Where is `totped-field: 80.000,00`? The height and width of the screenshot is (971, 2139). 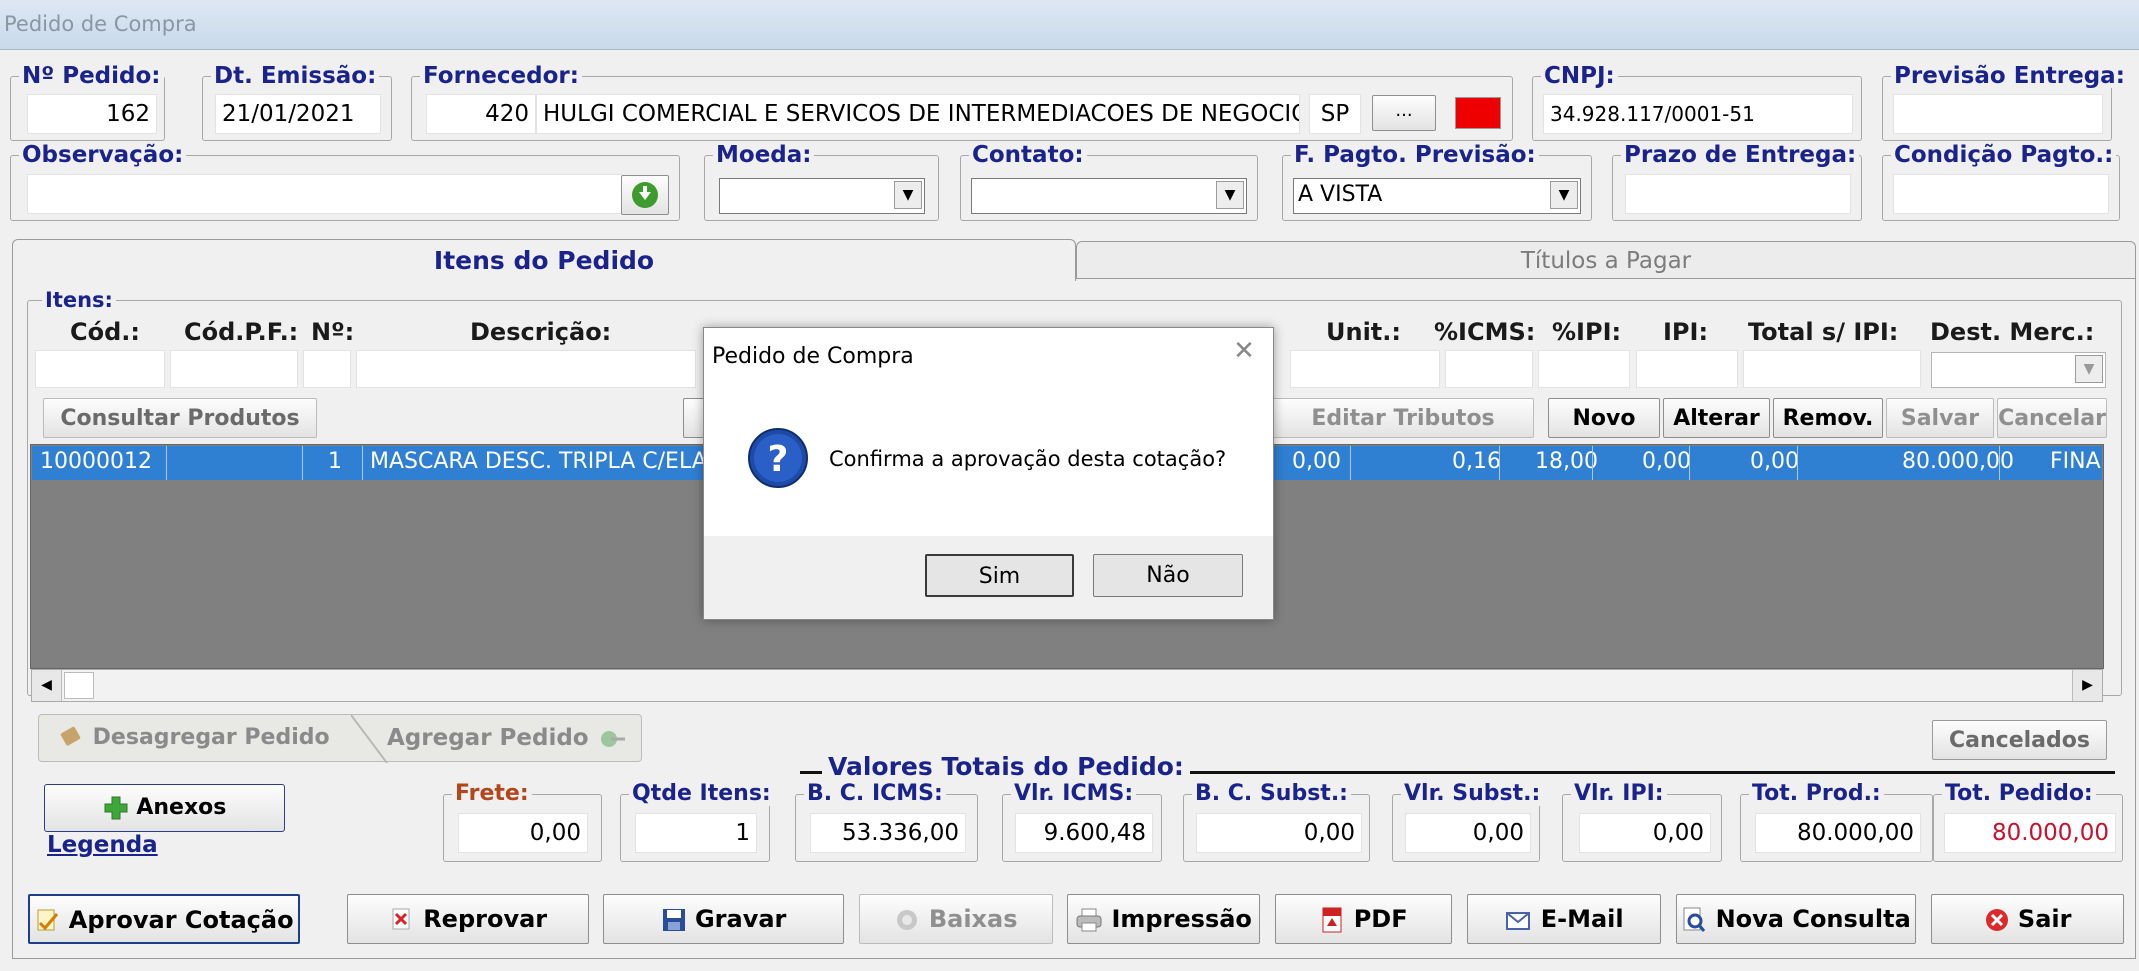
totped-field: 80.000,00 is located at coordinates (2030, 833).